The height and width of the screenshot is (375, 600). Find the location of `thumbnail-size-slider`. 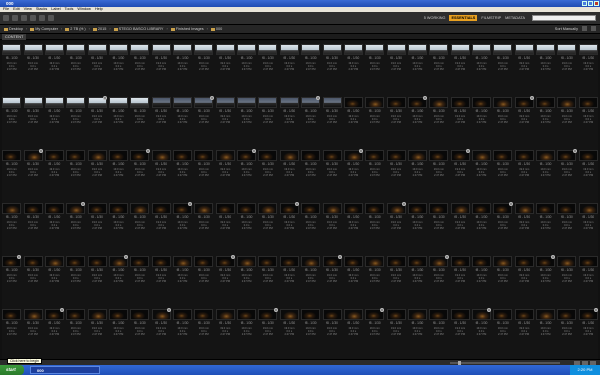

thumbnail-size-slider is located at coordinates (505, 363).